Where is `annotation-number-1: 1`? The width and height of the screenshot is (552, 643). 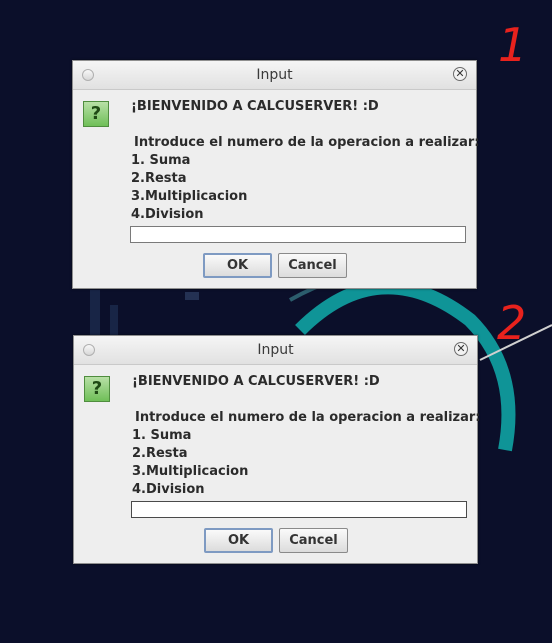
annotation-number-1: 1 is located at coordinates (513, 45).